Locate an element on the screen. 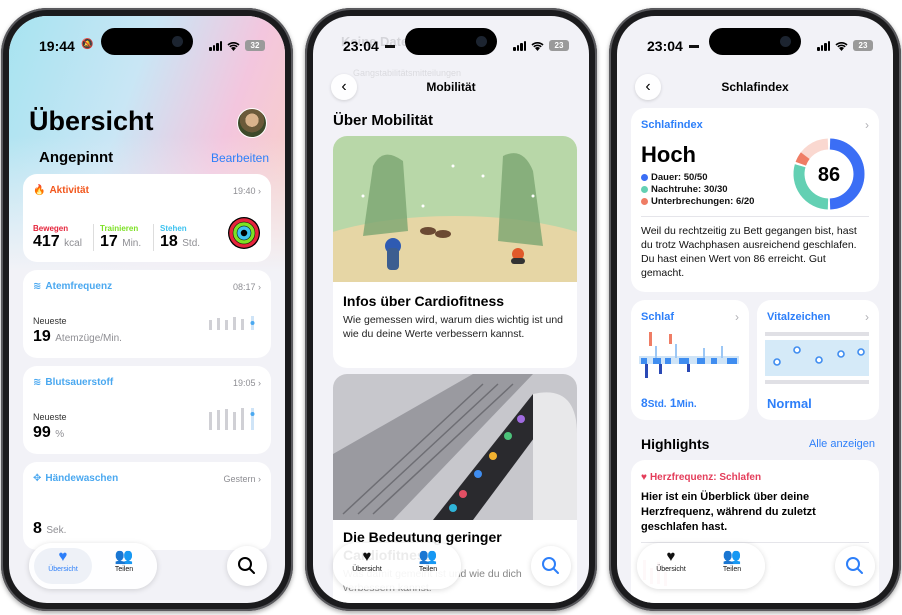 This screenshot has width=902, height=615. hands-icon: ✥ is located at coordinates (37, 478).